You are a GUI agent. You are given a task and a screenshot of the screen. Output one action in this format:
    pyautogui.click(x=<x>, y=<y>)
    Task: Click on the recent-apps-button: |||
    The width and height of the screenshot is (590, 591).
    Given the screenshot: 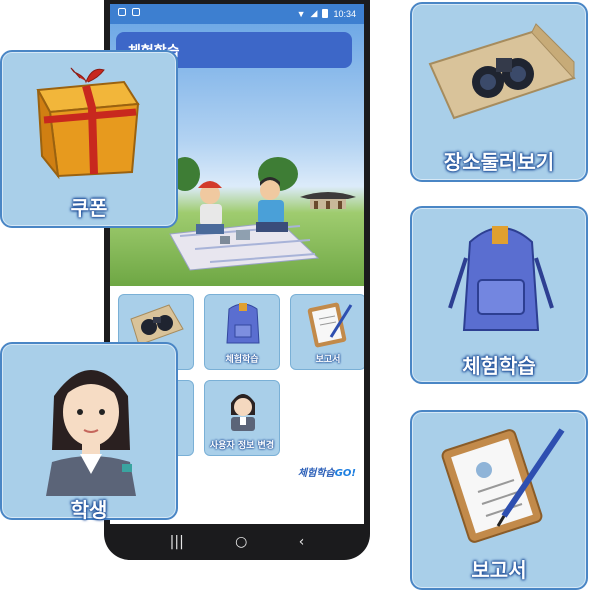 What is the action you would take?
    pyautogui.click(x=177, y=542)
    